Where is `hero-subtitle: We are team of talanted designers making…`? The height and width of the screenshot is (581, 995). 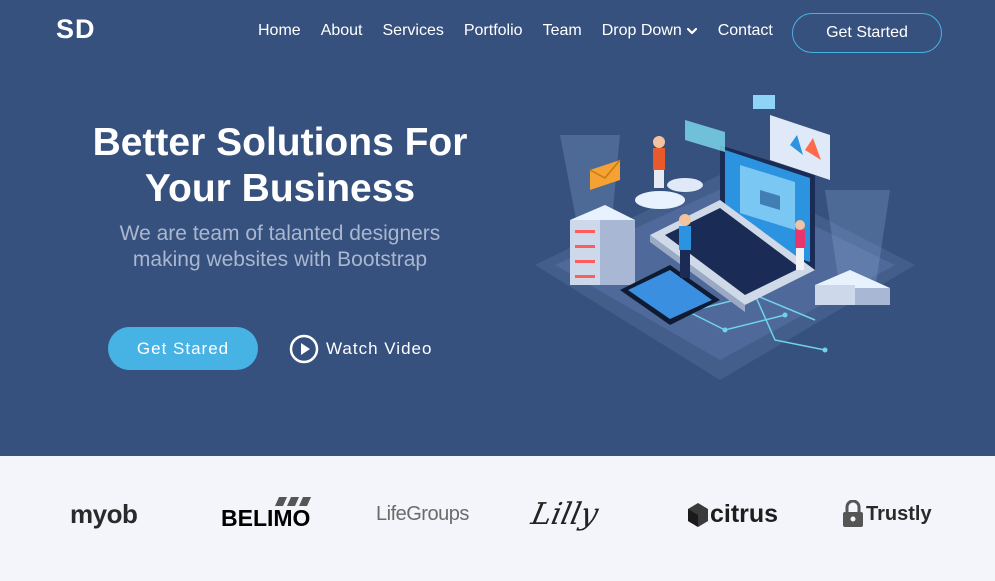
hero-subtitle: We are team of talanted designers making… is located at coordinates (280, 247).